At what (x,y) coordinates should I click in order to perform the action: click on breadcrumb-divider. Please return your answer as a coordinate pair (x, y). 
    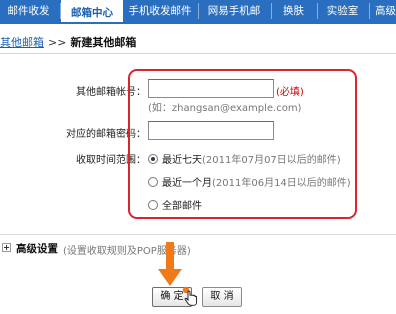
    Looking at the image, I should click on (198, 53).